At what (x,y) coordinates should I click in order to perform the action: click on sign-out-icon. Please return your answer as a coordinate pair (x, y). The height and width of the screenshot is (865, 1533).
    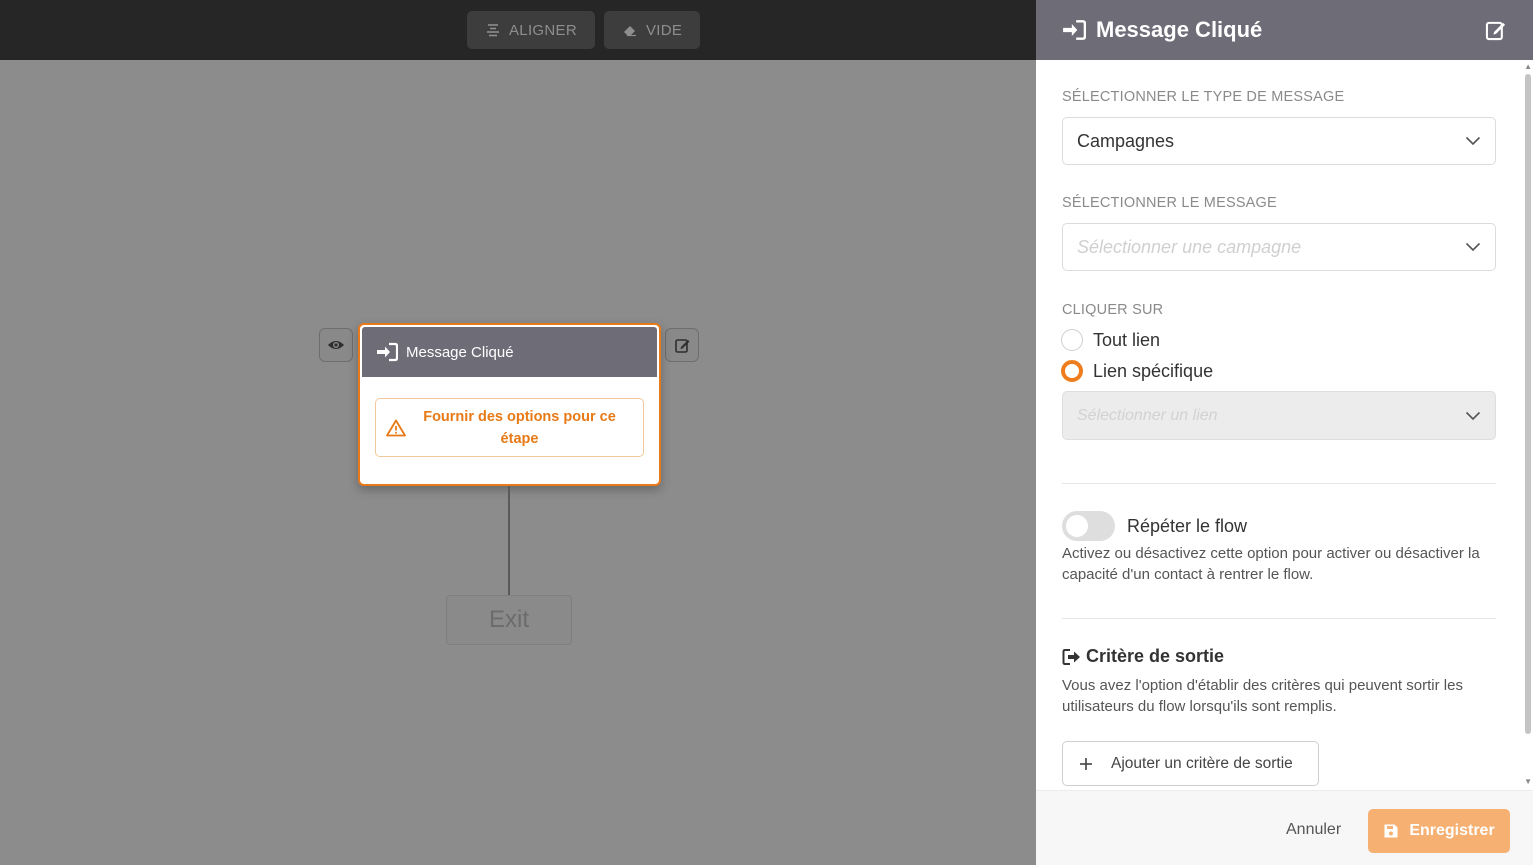
    Looking at the image, I should click on (1071, 656).